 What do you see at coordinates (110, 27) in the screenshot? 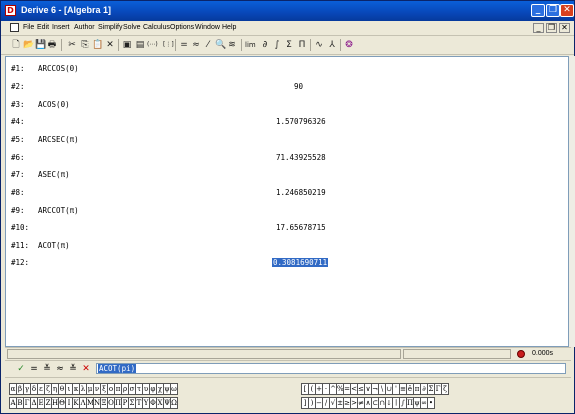
I see `menu-simplify: Simplify` at bounding box center [110, 27].